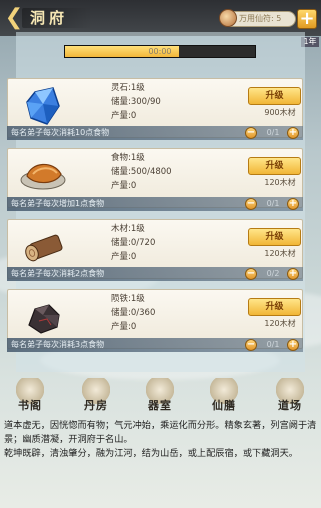 The image size is (321, 508). I want to click on lore-paragraph: 乾坤既辟，清浊肇分，融为江河，结为山岳，或上配辰宿，或下藏洞天。, so click(151, 453).